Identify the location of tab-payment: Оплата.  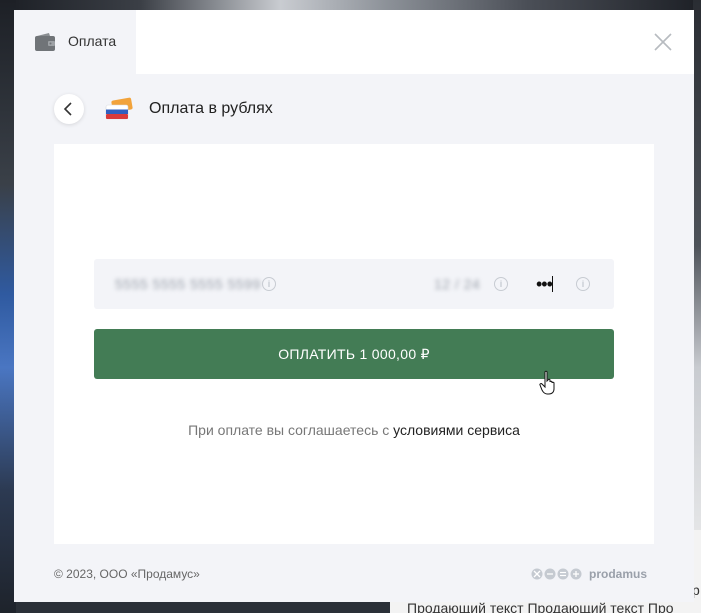
(75, 42).